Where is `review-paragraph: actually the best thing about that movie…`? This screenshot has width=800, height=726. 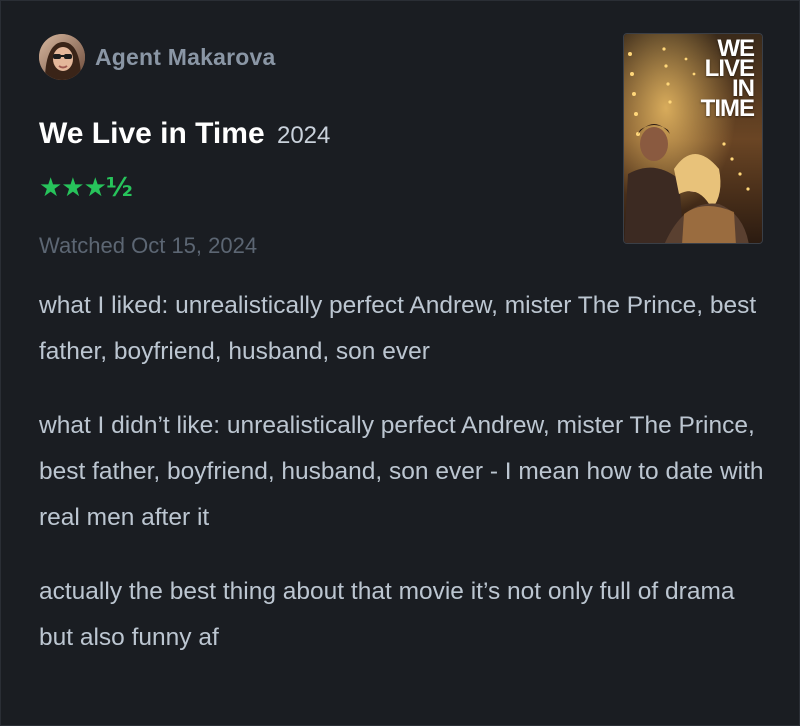
review-paragraph: actually the best thing about that movie… is located at coordinates (387, 614).